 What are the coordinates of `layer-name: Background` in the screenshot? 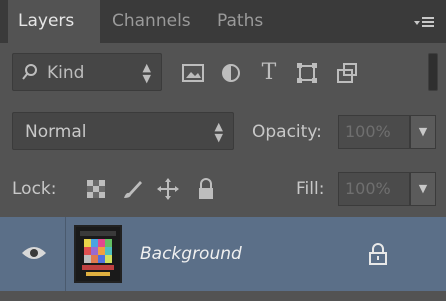 It's located at (191, 254).